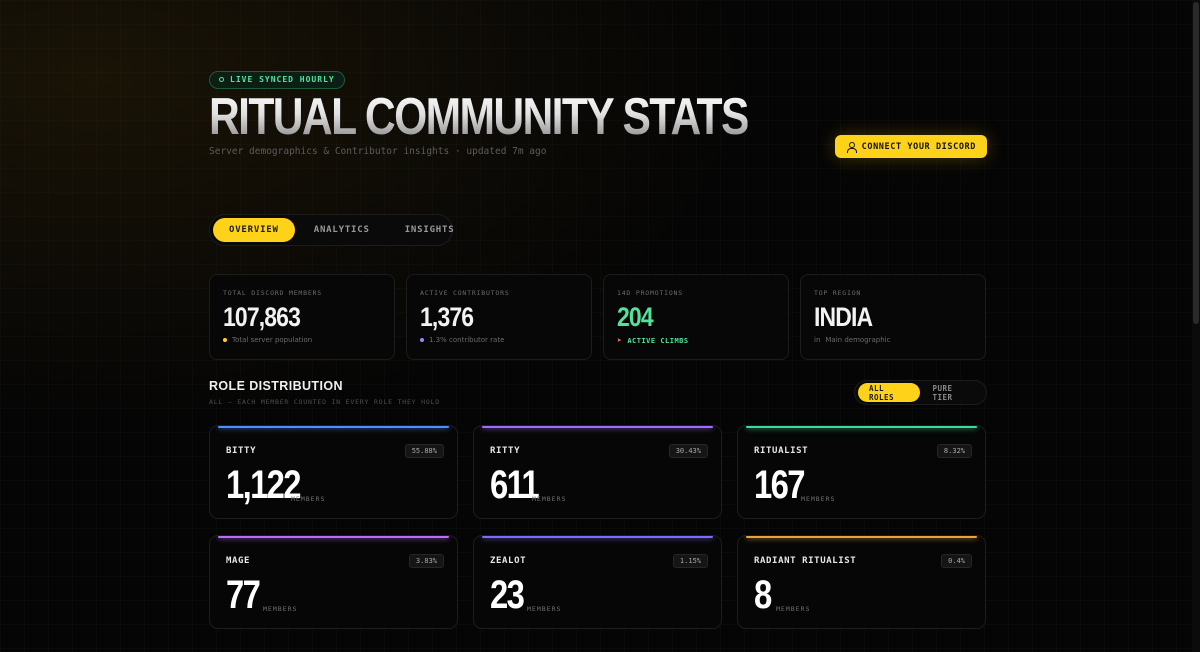  Describe the element at coordinates (690, 561) in the screenshot. I see `role-percent-badge: 1.15%` at that location.